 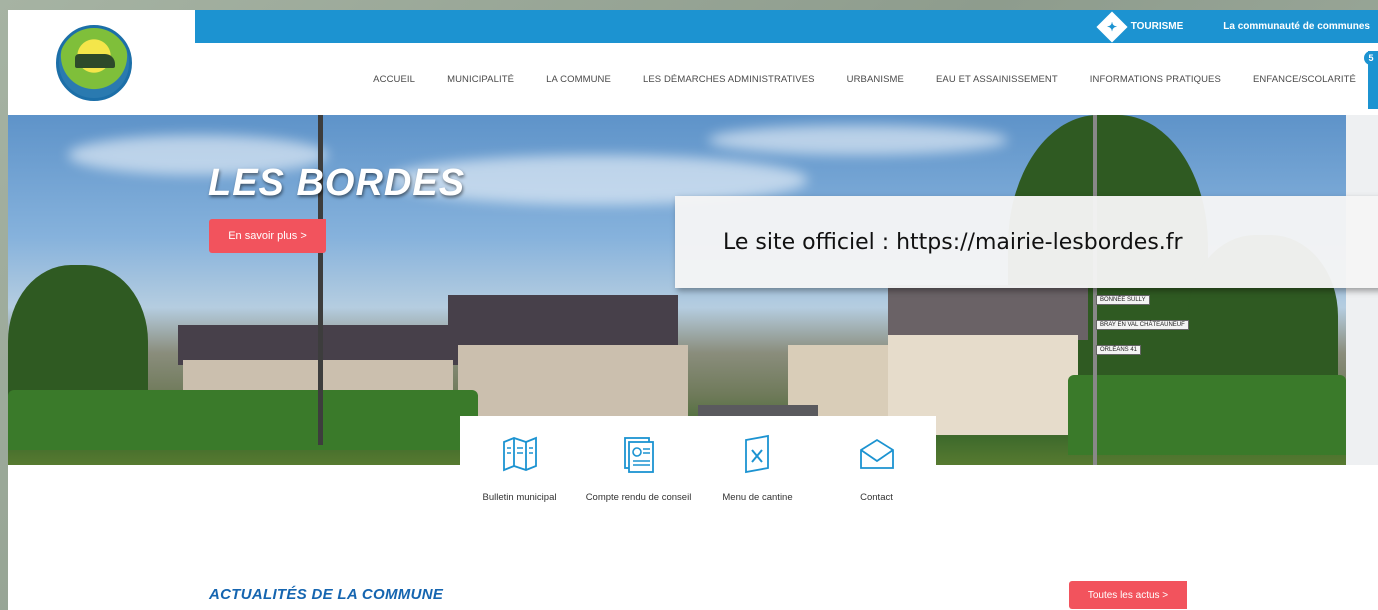 I want to click on hero-side-strip, so click(x=1362, y=290).